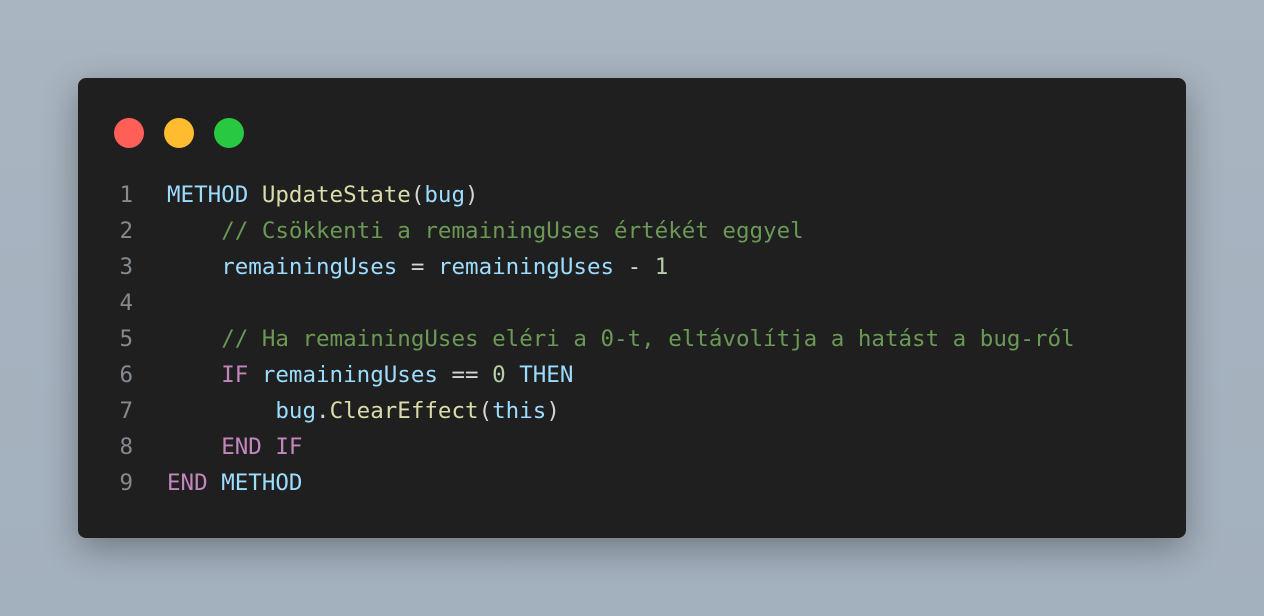 This screenshot has height=616, width=1264. I want to click on code-token: =, so click(417, 267).